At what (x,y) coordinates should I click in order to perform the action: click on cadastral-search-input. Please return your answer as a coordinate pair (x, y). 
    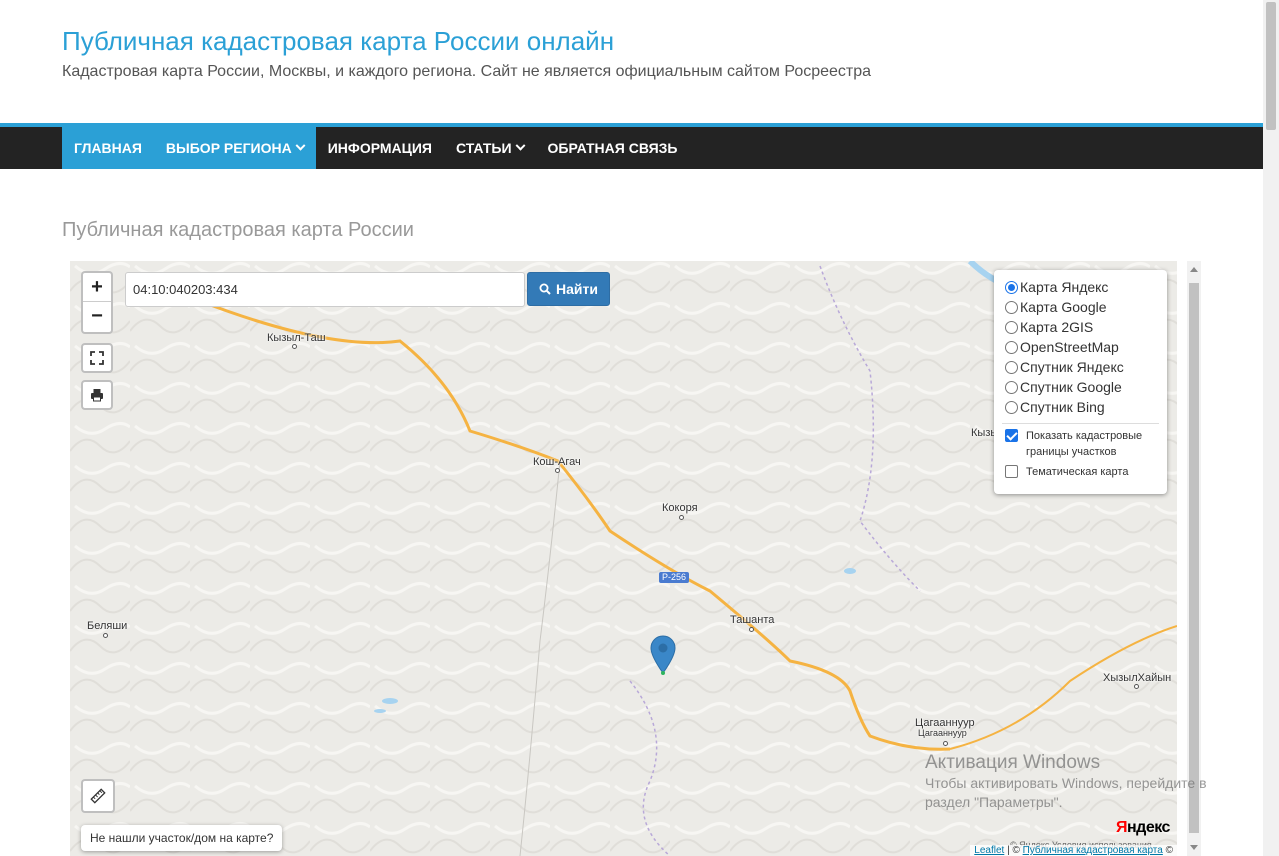
    Looking at the image, I should click on (325, 289).